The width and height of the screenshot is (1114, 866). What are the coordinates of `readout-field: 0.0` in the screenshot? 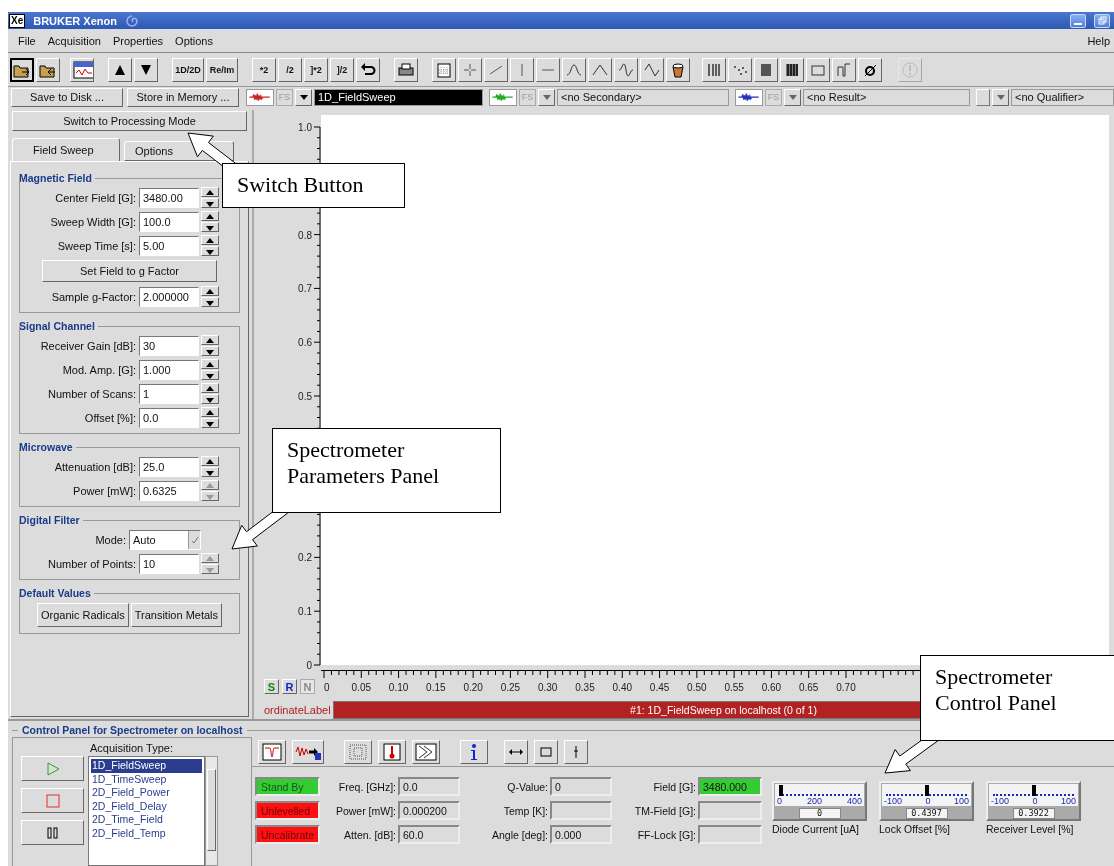 It's located at (429, 786).